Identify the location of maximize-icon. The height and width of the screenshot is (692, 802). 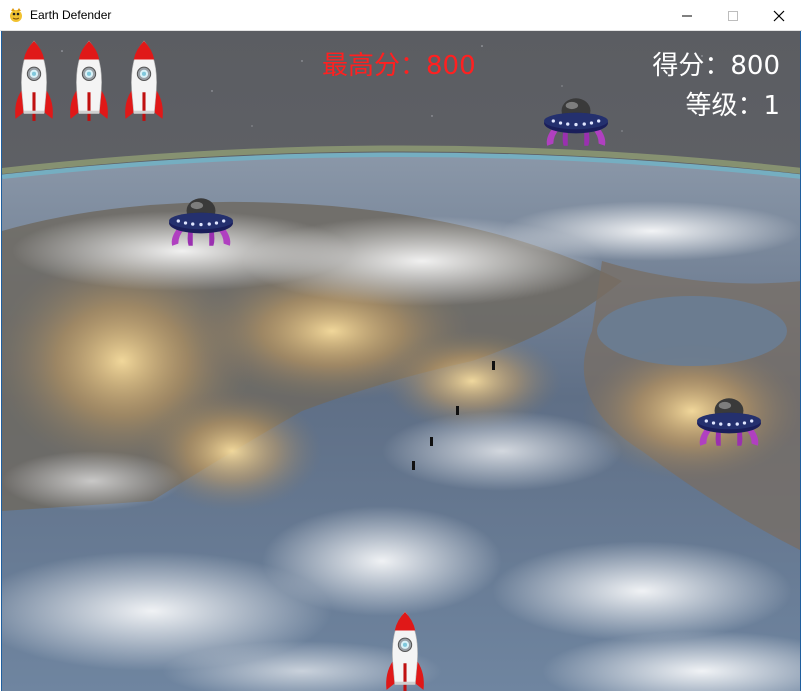
(733, 16).